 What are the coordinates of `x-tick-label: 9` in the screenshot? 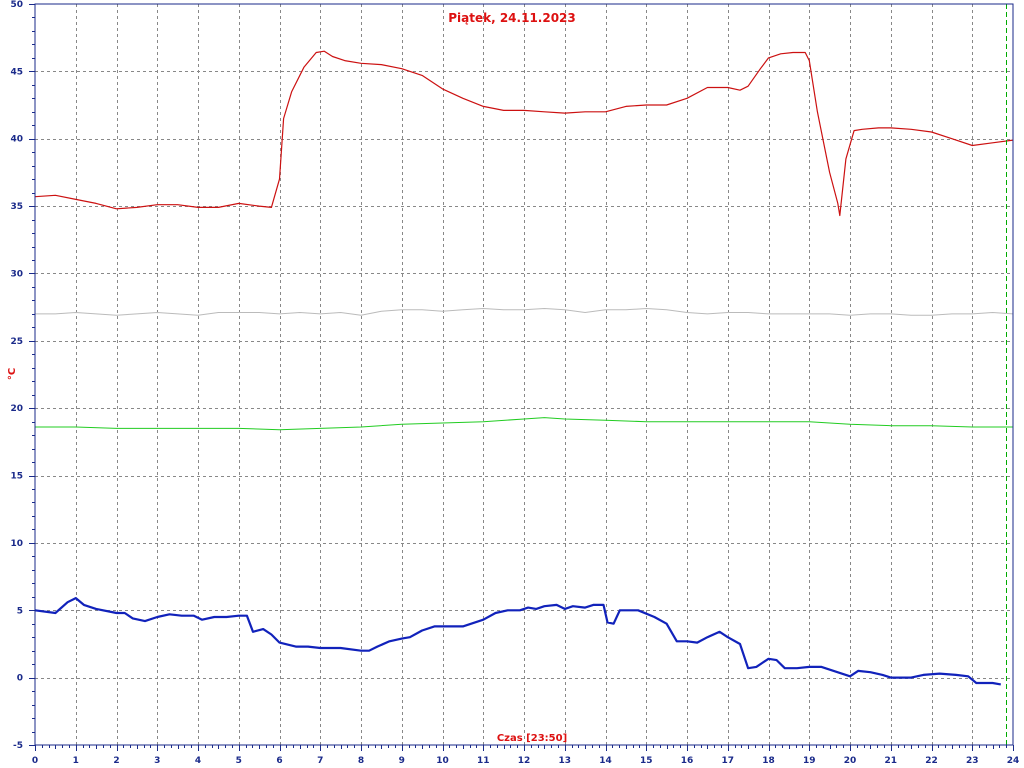 It's located at (402, 761).